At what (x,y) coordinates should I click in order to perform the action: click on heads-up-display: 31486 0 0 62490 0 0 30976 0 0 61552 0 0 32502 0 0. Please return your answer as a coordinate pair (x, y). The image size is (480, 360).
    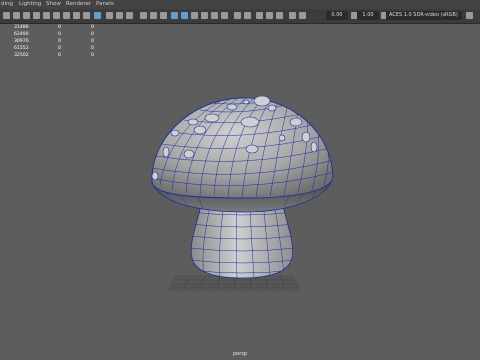
    Looking at the image, I should click on (54, 41).